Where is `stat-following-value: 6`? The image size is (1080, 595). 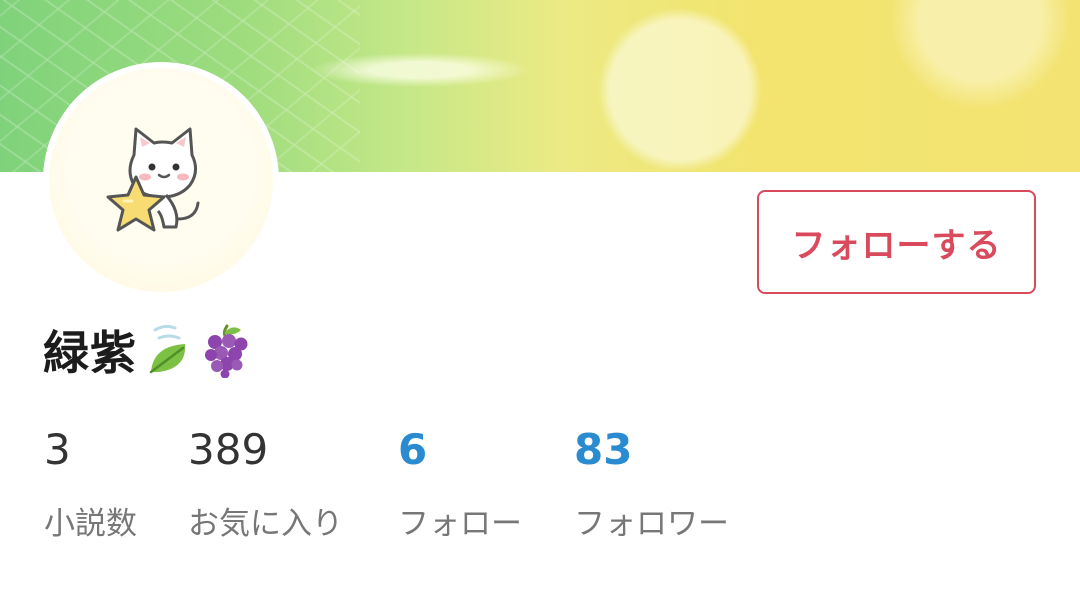 stat-following-value: 6 is located at coordinates (413, 449).